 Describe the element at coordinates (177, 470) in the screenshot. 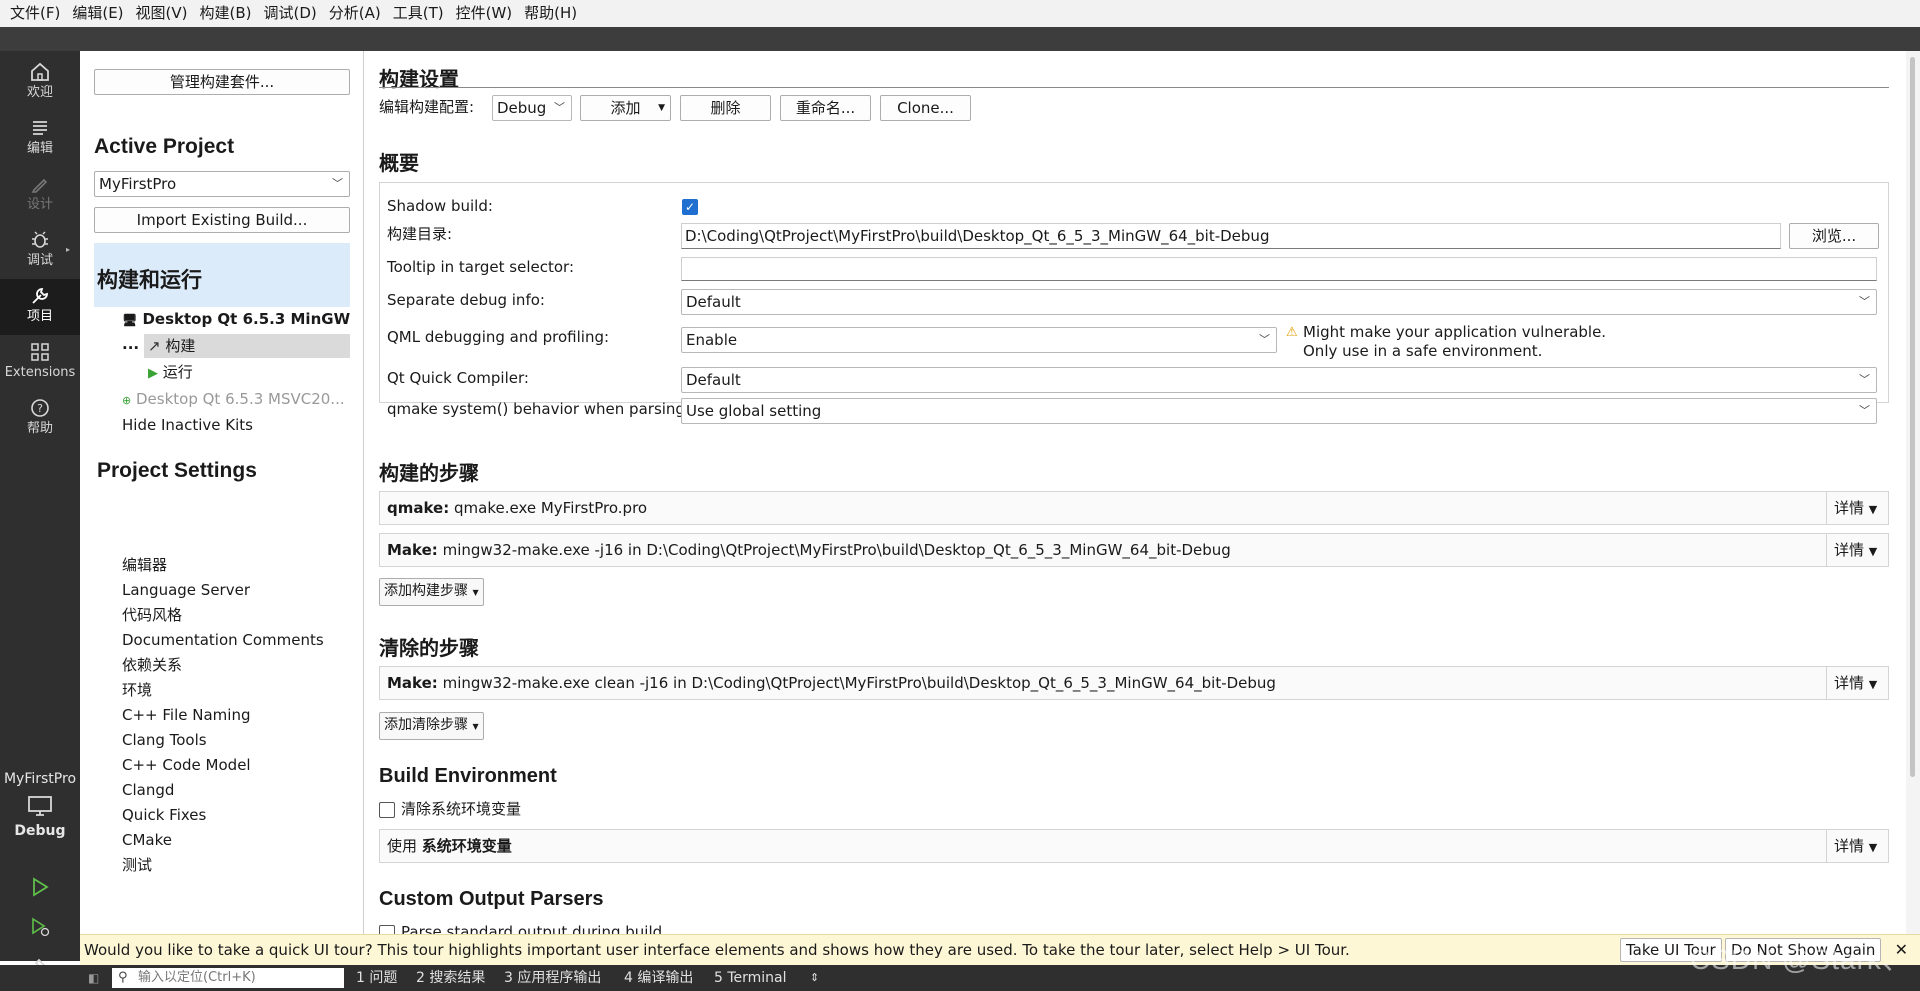

I see `project-settings-heading: Project Settings` at that location.